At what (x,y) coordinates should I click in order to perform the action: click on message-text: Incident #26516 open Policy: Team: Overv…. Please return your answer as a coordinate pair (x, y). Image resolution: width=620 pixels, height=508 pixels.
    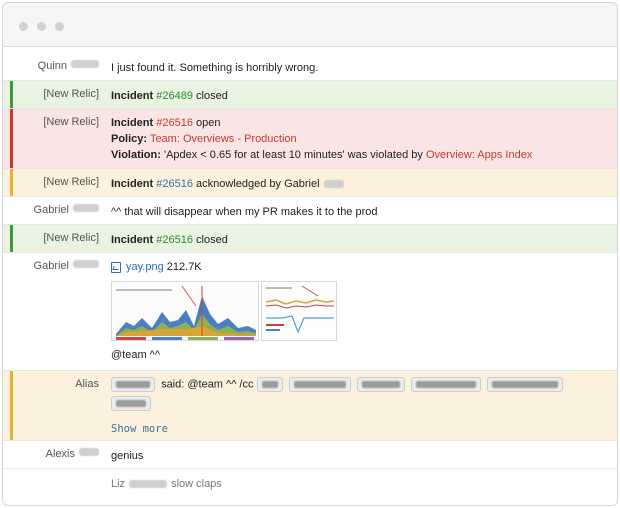
    Looking at the image, I should click on (322, 139).